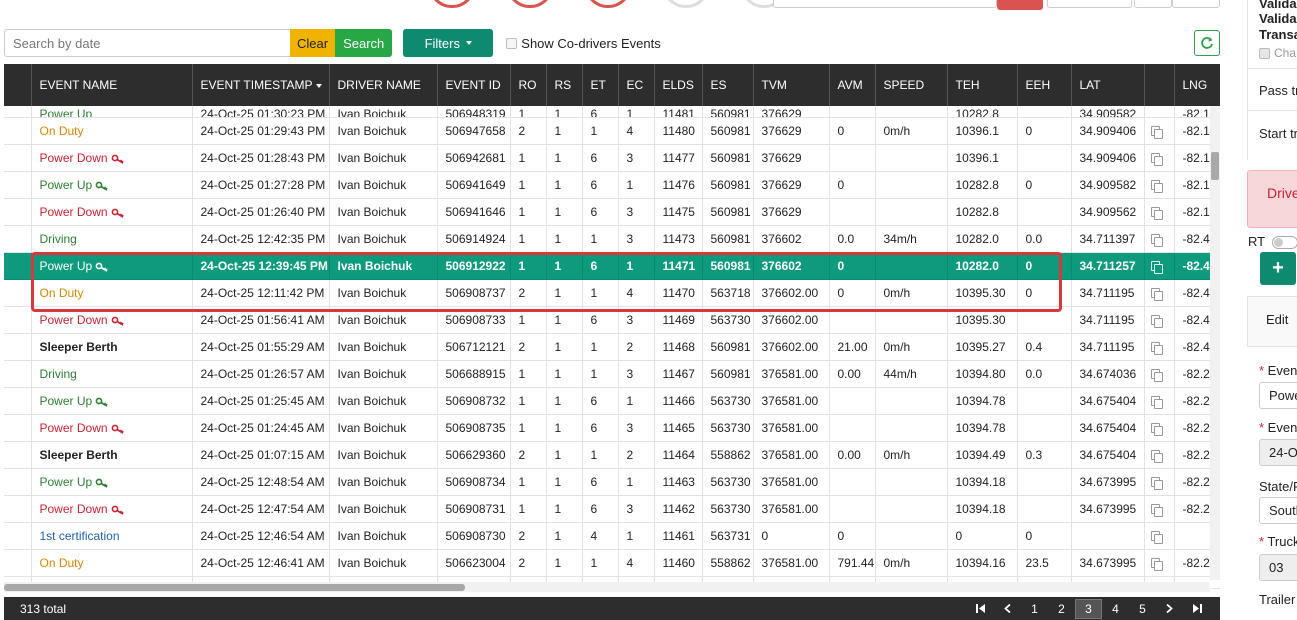 This screenshot has height=620, width=1297. What do you see at coordinates (313, 43) in the screenshot?
I see `clear-button: Clear` at bounding box center [313, 43].